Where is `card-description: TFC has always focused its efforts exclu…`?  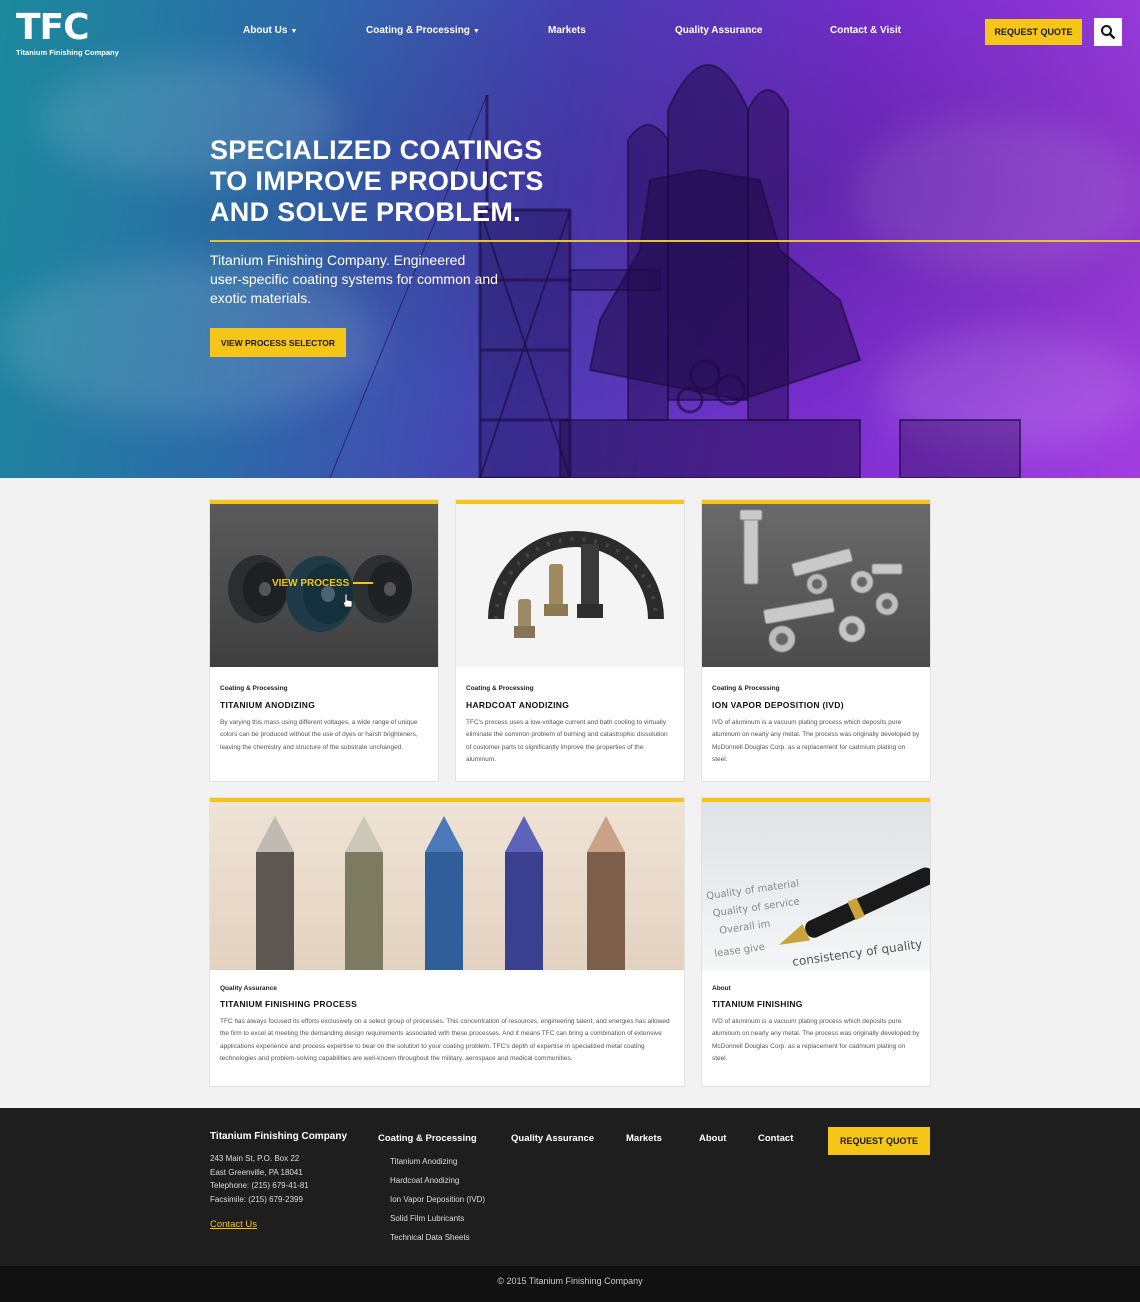 card-description: TFC has always focused its efforts exclu… is located at coordinates (445, 1040).